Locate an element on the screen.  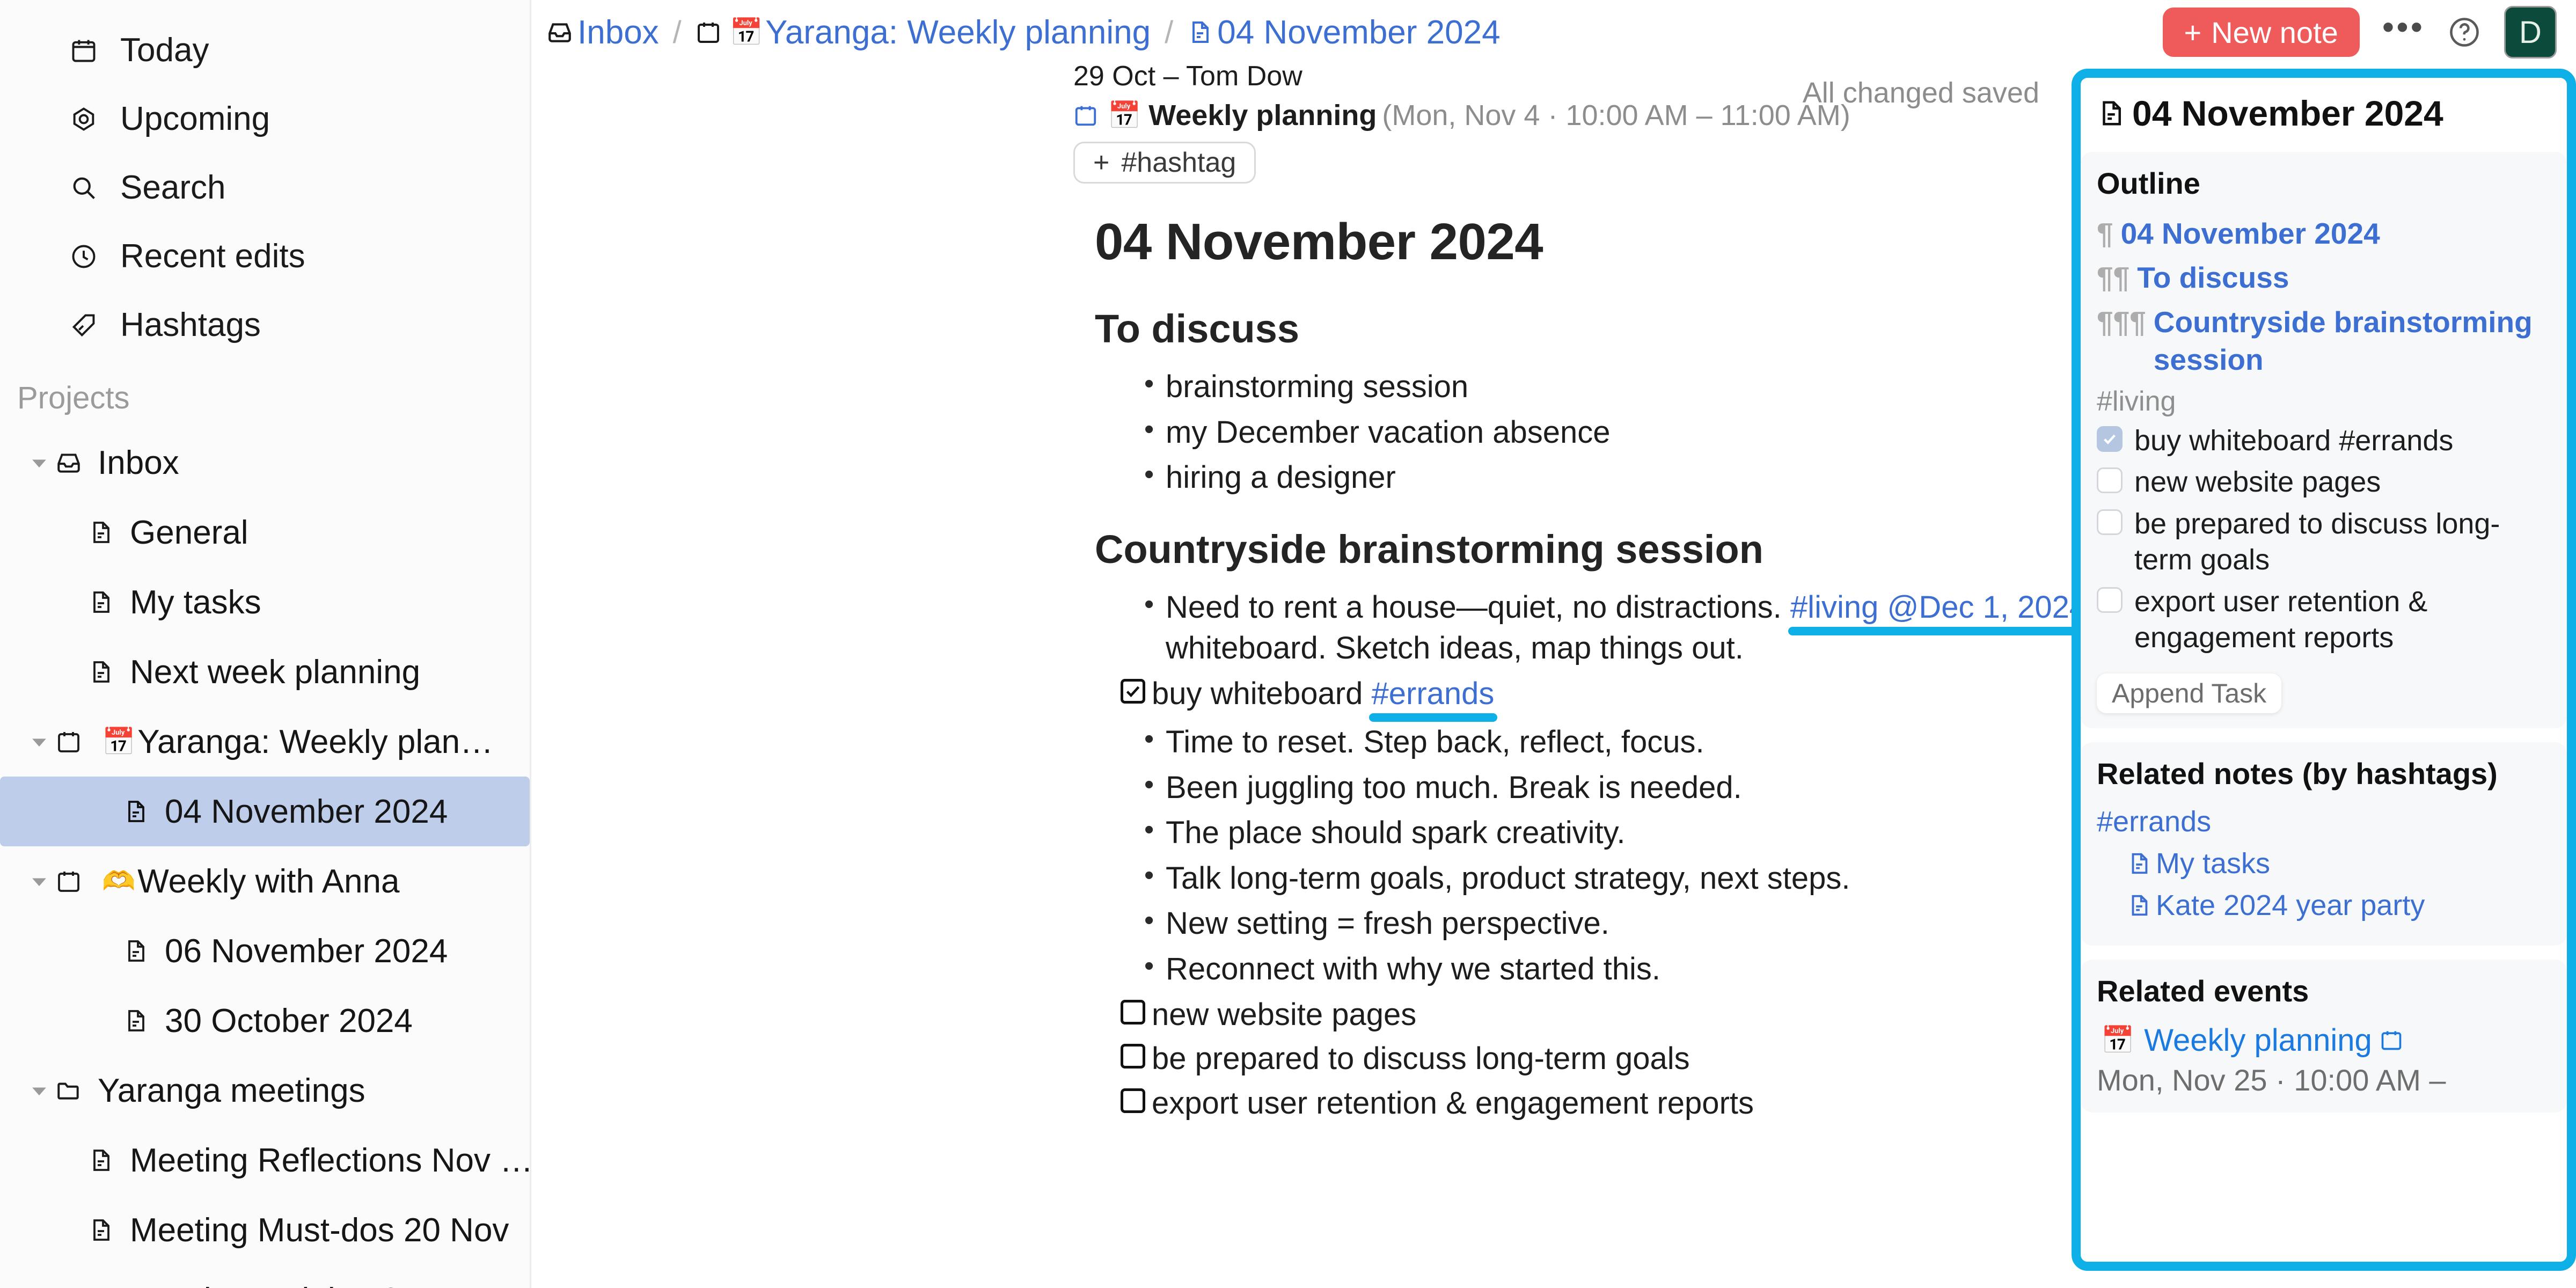
add-hashtag-button: + #hashtag is located at coordinates (1164, 163).